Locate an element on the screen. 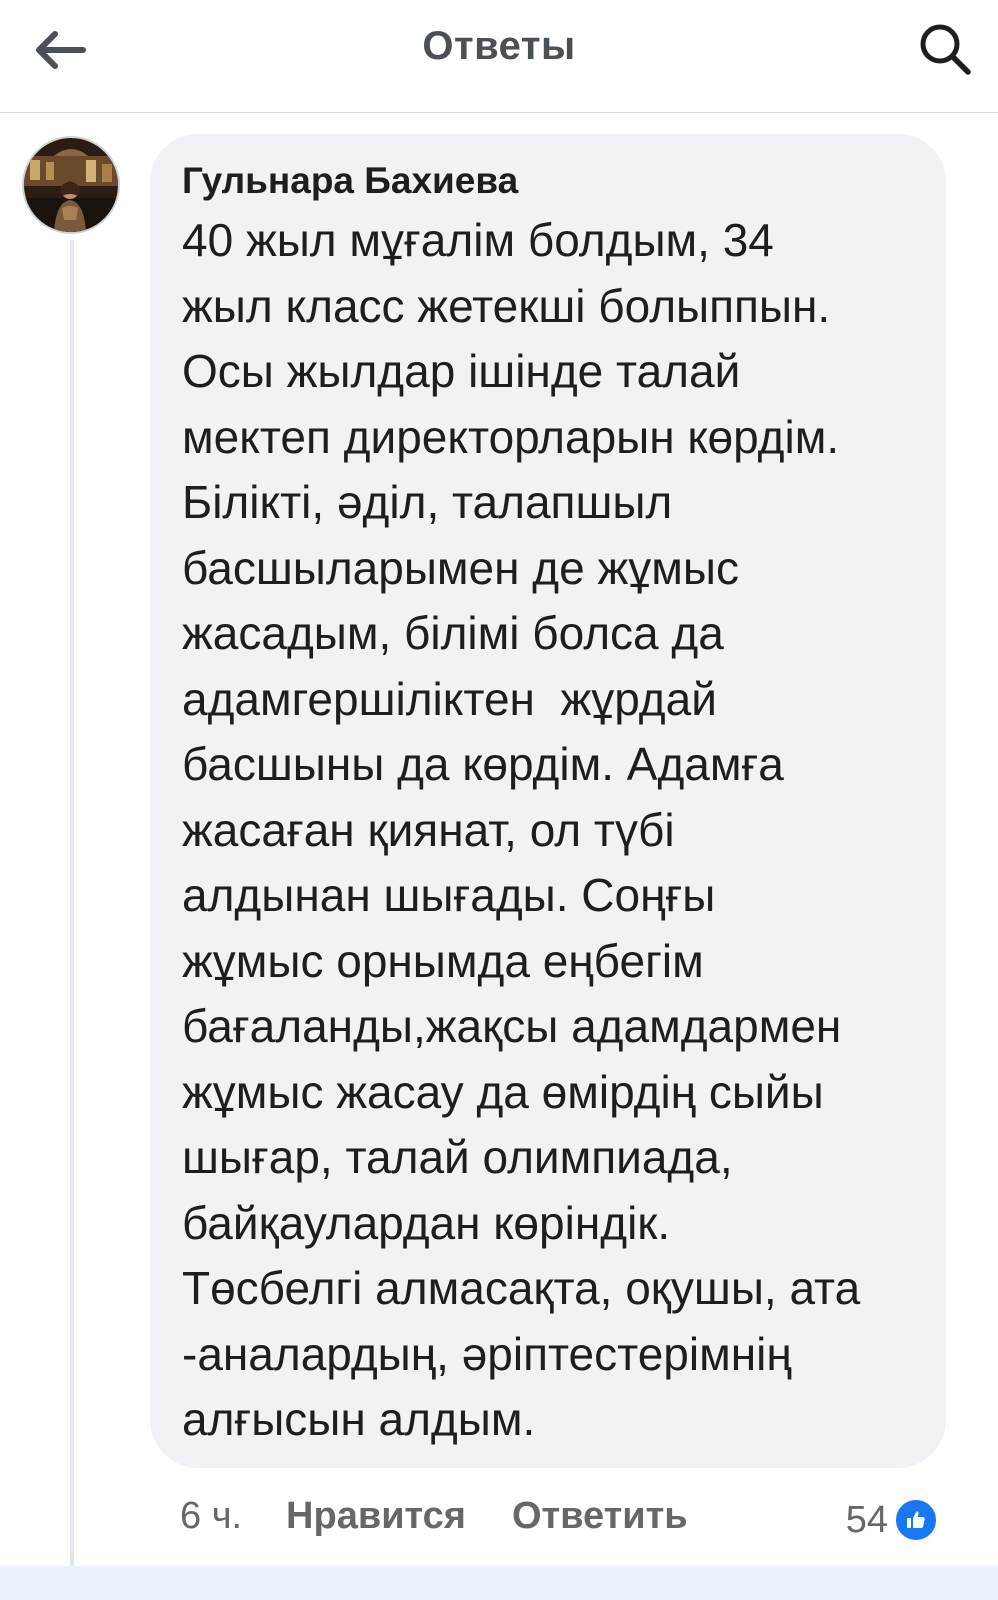  comment-line: шығар, талай олимпиада, is located at coordinates (457, 1157).